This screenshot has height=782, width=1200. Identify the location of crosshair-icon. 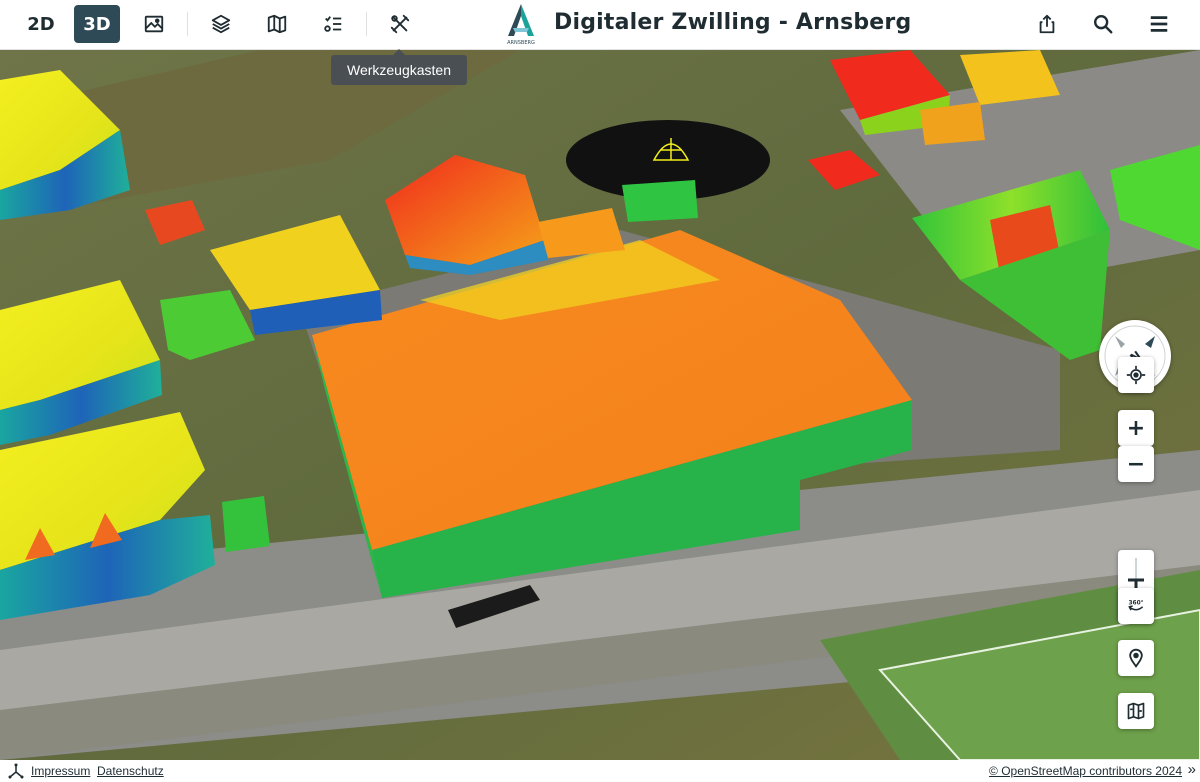
(1136, 375).